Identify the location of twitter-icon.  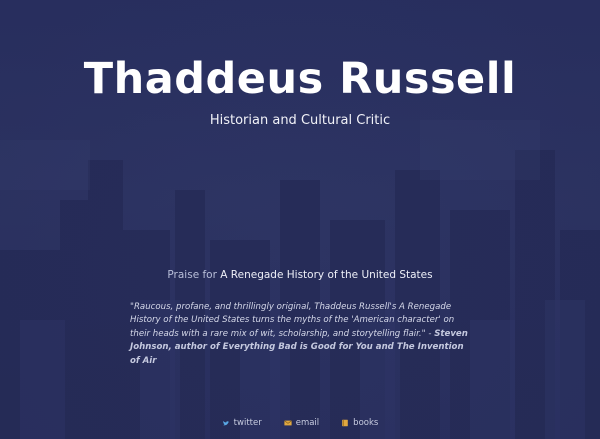
(225, 423).